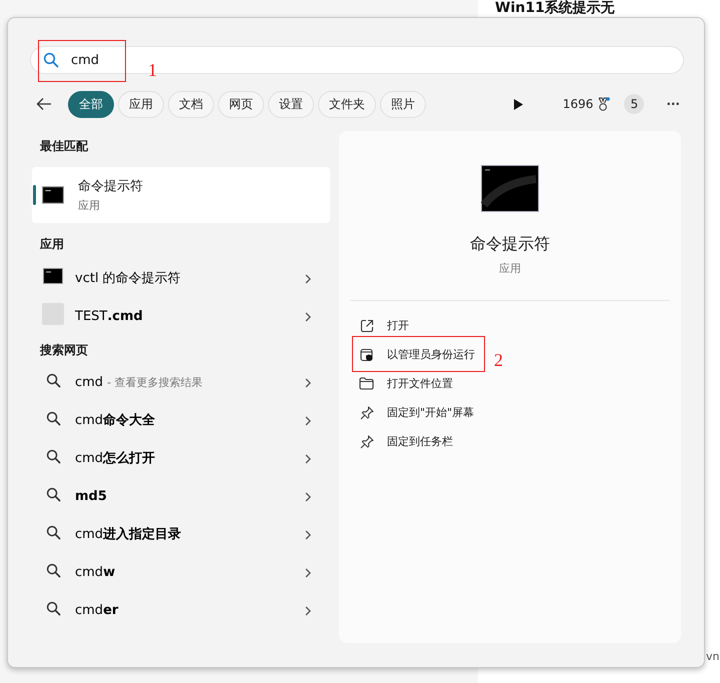  I want to click on filter-tab: 设置, so click(291, 104).